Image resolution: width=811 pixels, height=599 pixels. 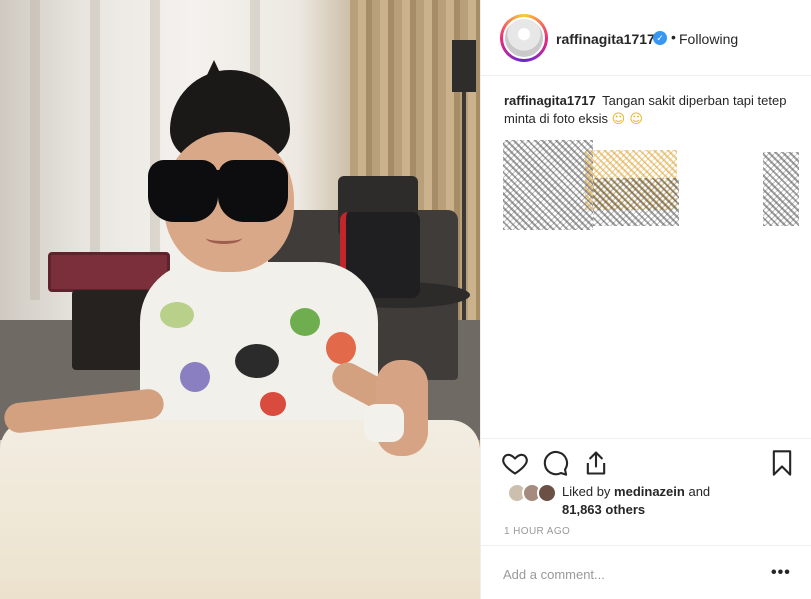 I want to click on finger-bandage, so click(x=384, y=423).